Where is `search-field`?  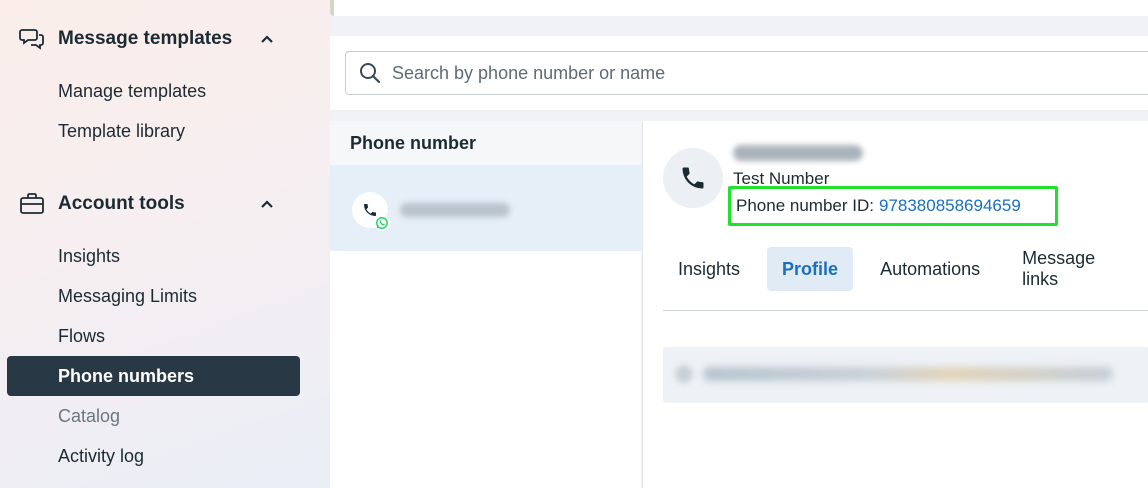
search-field is located at coordinates (746, 73).